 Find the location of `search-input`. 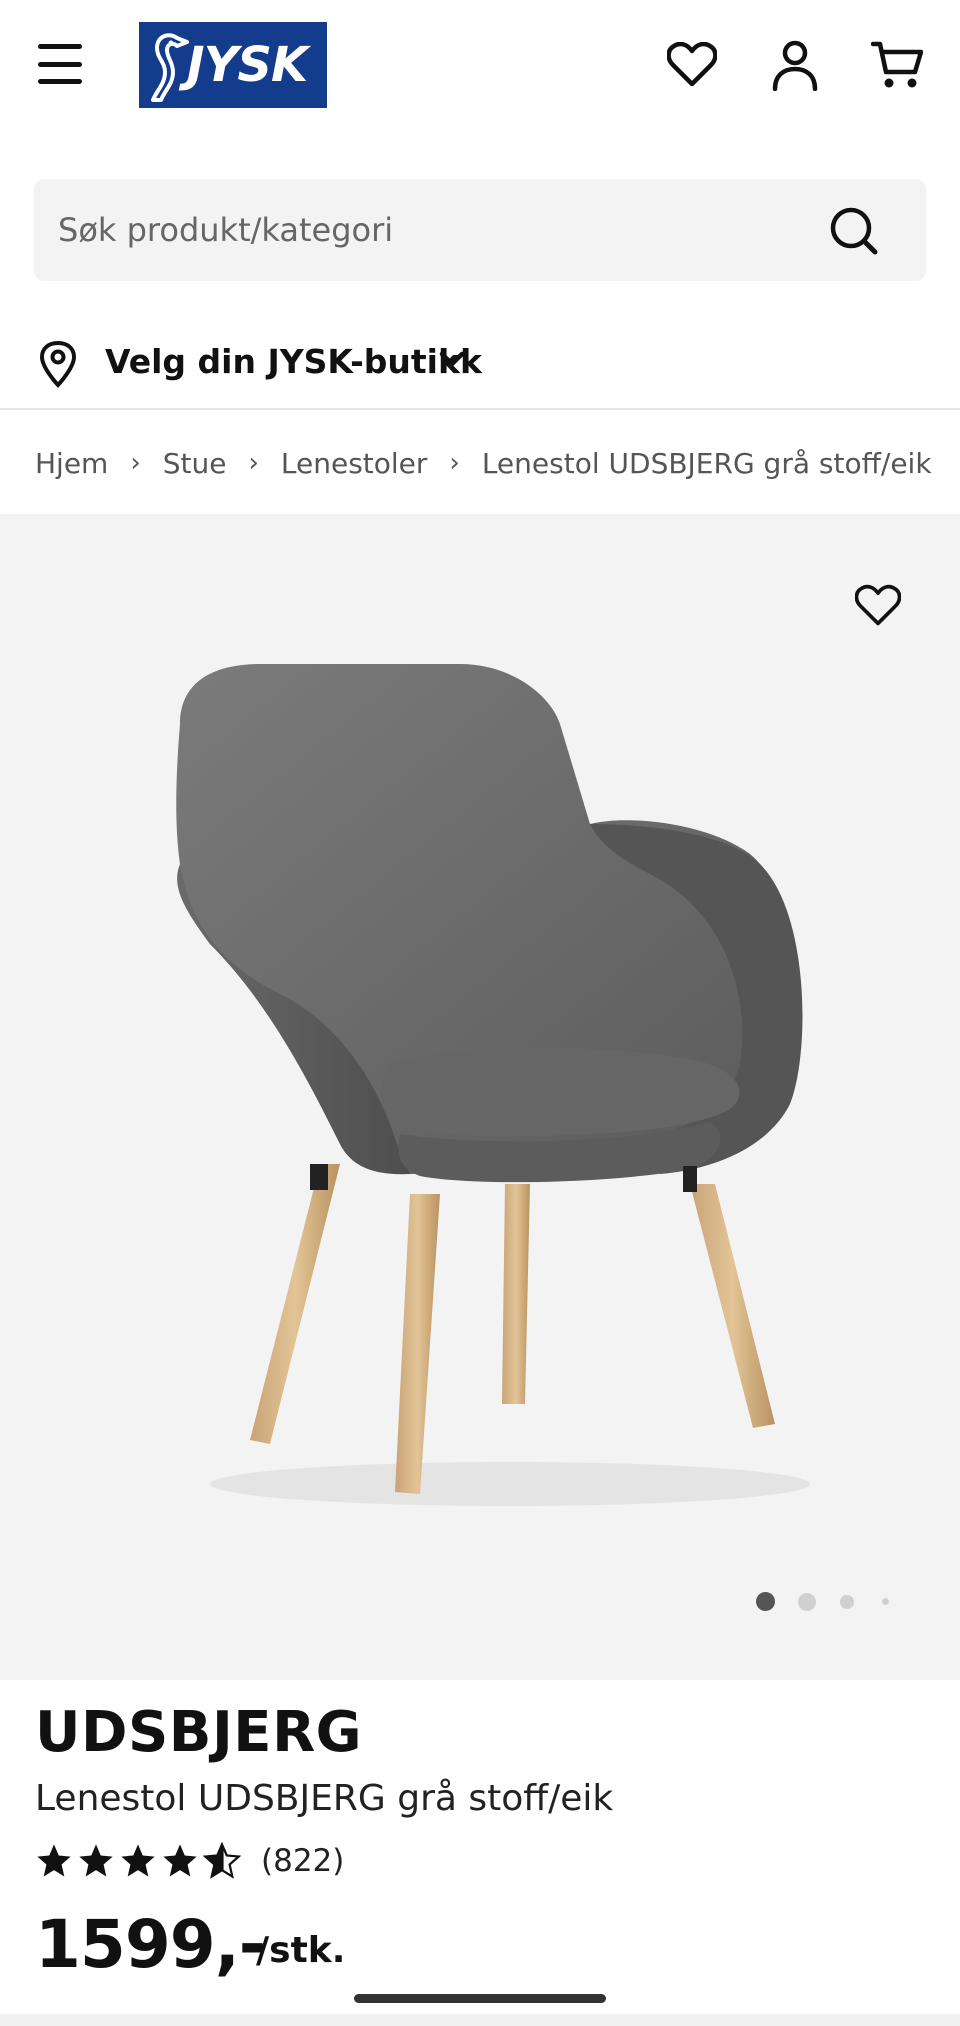

search-input is located at coordinates (438, 230).